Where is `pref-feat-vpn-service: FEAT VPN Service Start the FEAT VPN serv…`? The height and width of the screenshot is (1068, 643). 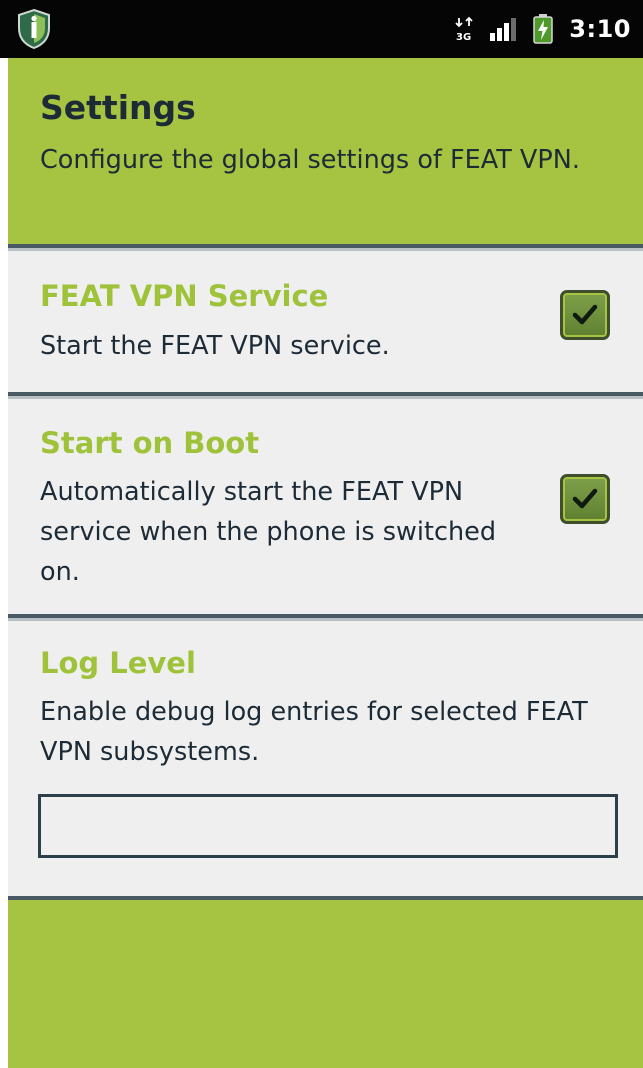
pref-feat-vpn-service: FEAT VPN Service Start the FEAT VPN serv… is located at coordinates (325, 318).